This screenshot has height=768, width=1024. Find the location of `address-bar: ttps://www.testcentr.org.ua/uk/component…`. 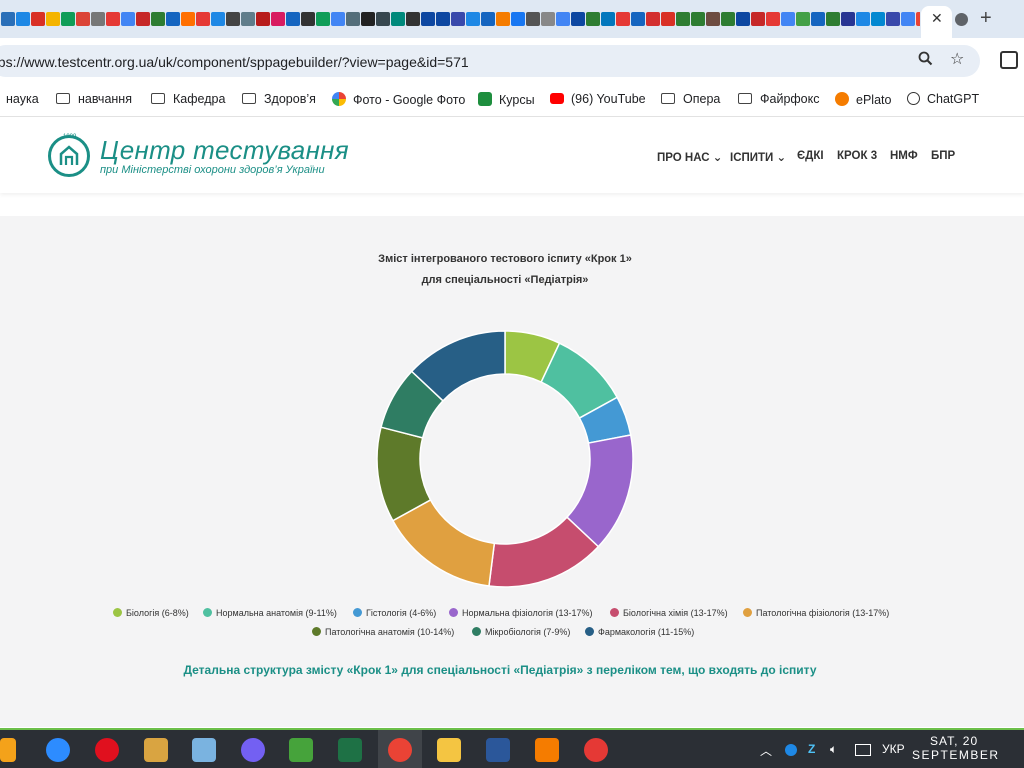

address-bar: ttps://www.testcentr.org.ua/uk/component… is located at coordinates (490, 61).